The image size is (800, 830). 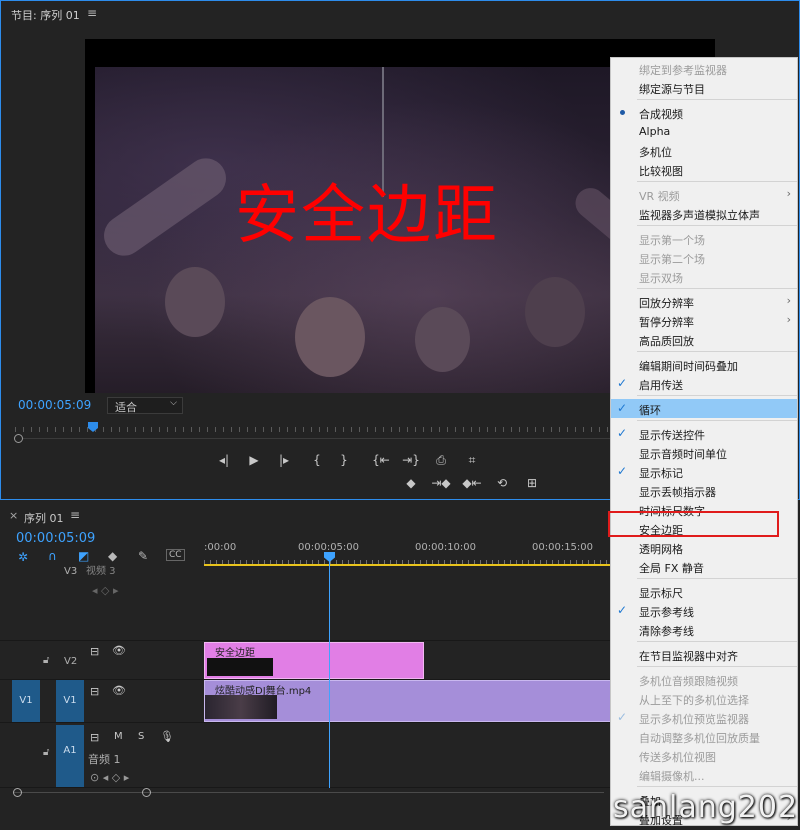 I want to click on menu-item: ✓ 显示参考线, so click(x=704, y=610).